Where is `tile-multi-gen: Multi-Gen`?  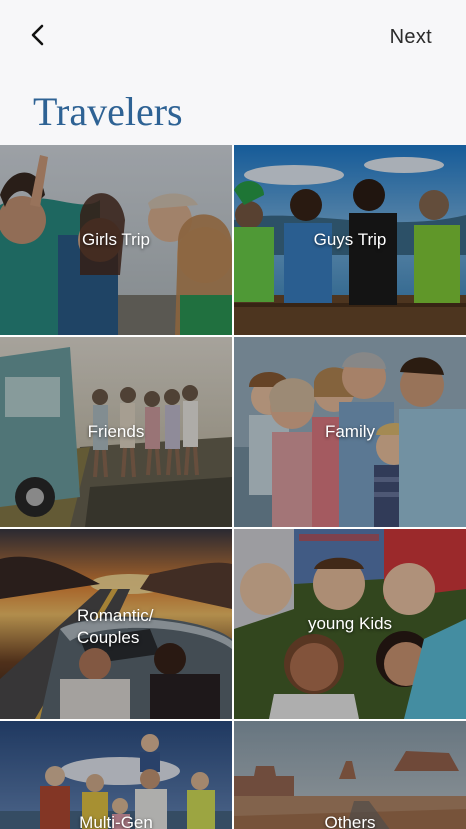 tile-multi-gen: Multi-Gen is located at coordinates (116, 775).